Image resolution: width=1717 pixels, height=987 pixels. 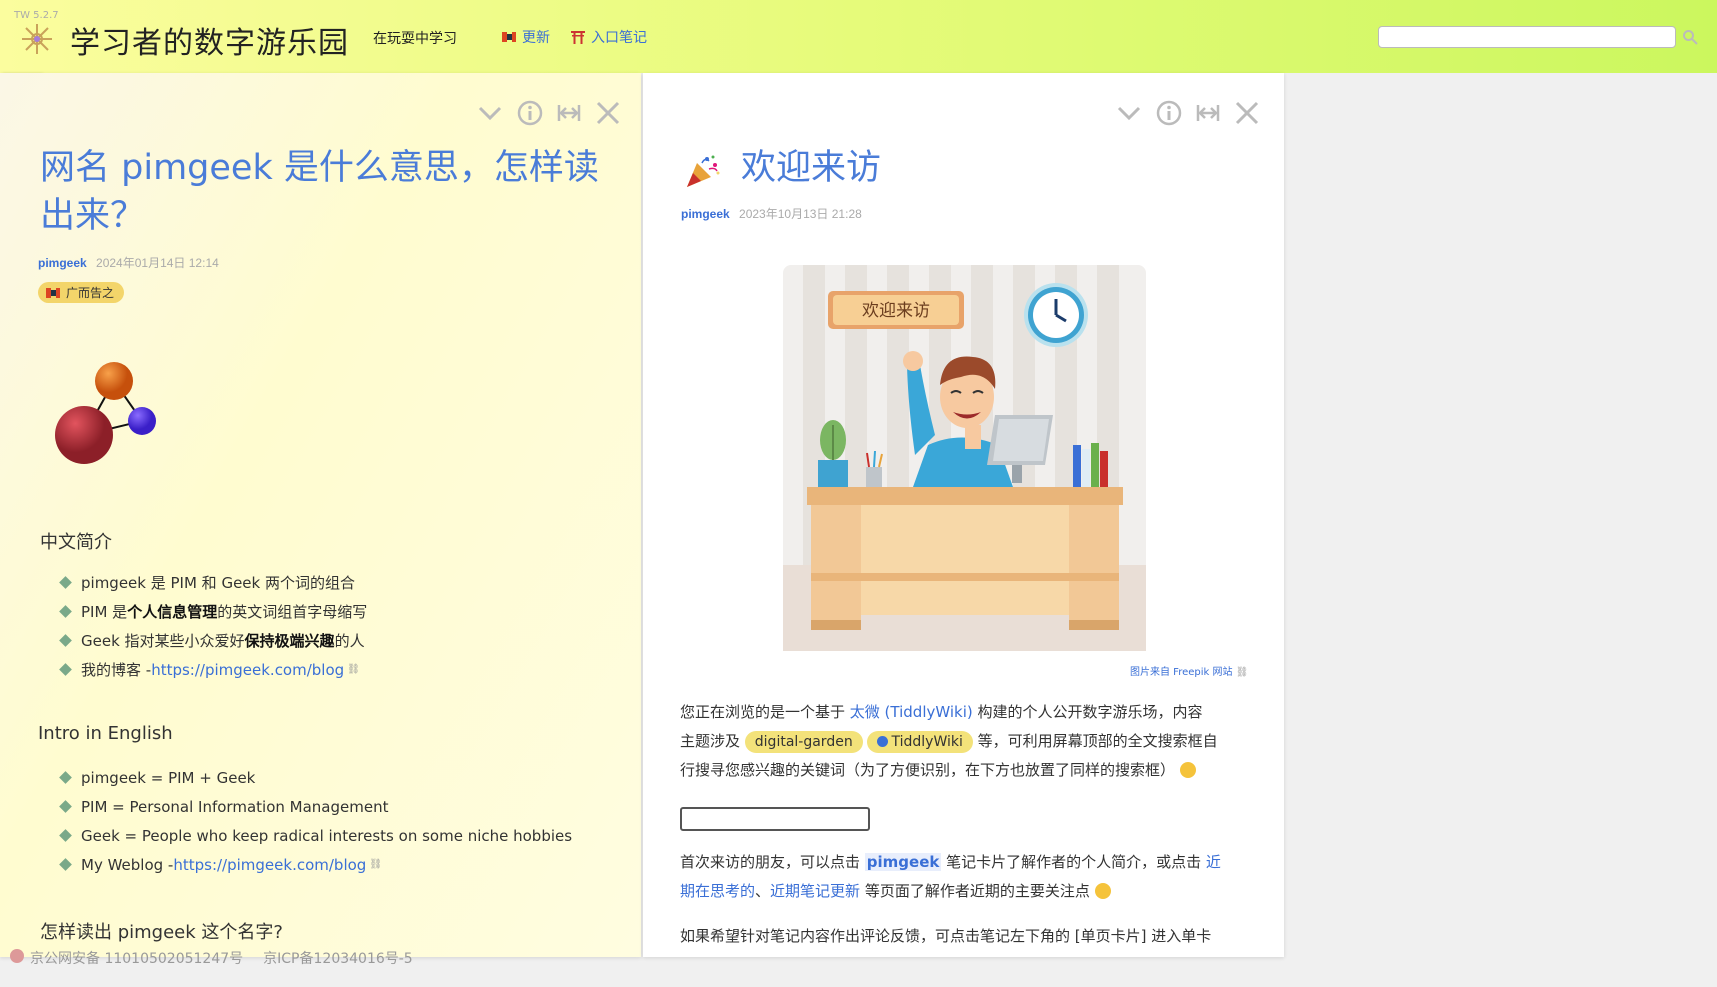 I want to click on section-heading-cn: 中文简介, so click(x=76, y=542).